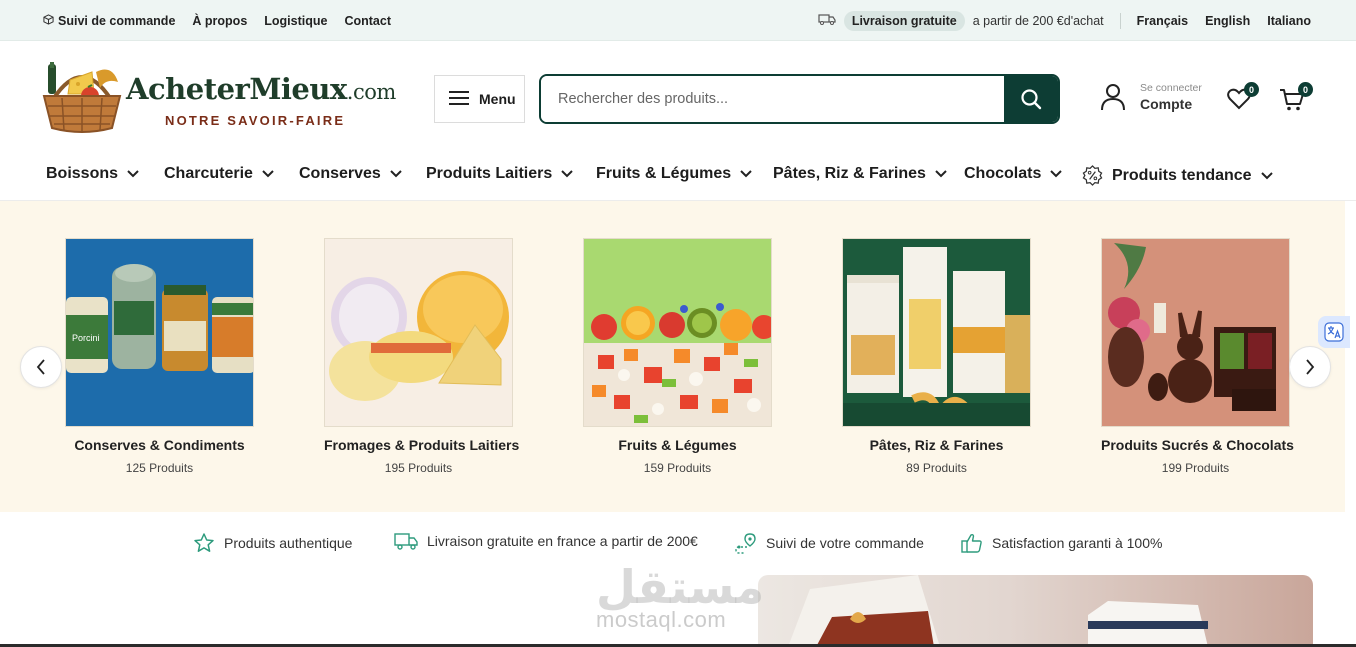 The height and width of the screenshot is (647, 1356). I want to click on nav-chocolats: Chocolats, so click(1013, 174).